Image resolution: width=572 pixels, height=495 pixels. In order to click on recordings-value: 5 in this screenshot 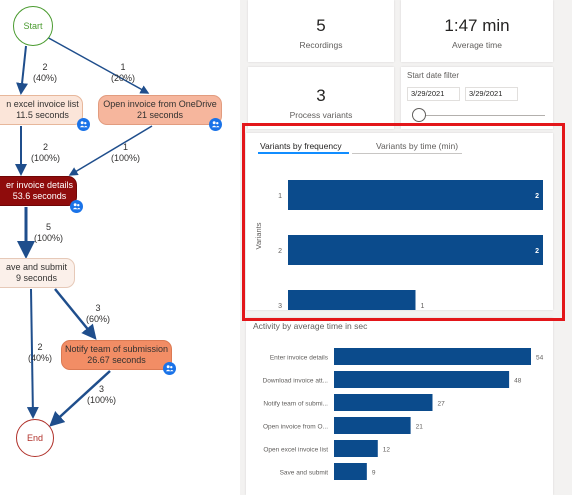, I will do `click(321, 25)`.